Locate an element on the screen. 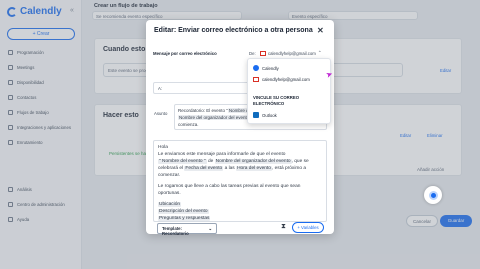  body-line: oportunas. is located at coordinates (169, 193).